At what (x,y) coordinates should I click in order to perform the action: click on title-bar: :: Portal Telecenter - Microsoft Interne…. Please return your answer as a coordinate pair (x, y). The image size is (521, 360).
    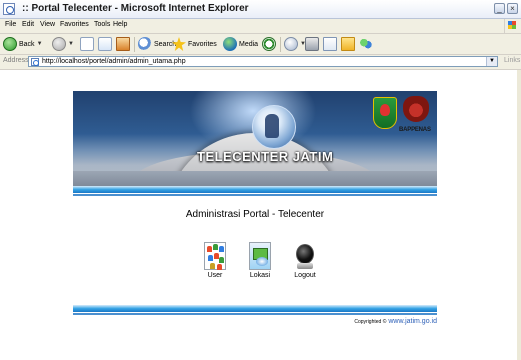
    Looking at the image, I should click on (260, 9).